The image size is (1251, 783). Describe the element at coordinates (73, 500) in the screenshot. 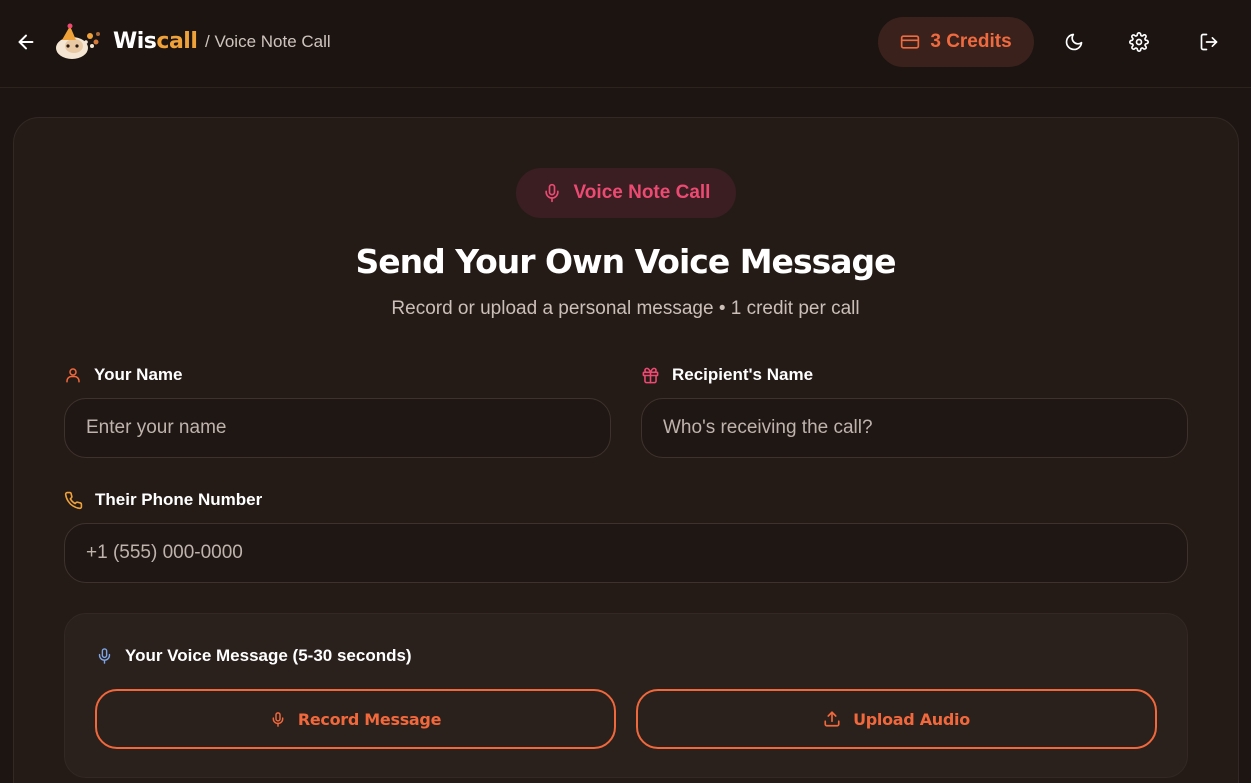

I see `phone-icon` at that location.